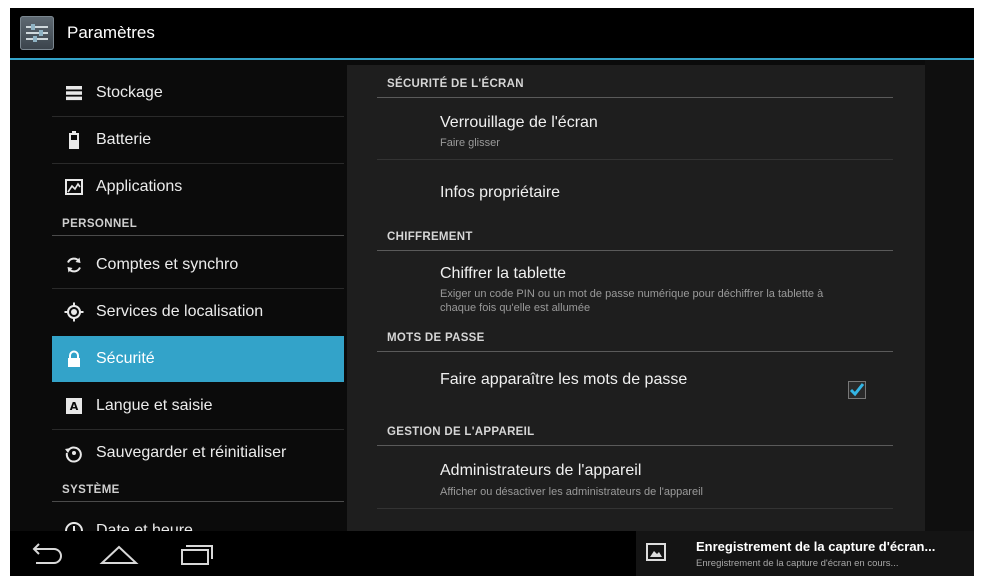 The width and height of the screenshot is (981, 585). Describe the element at coordinates (461, 432) in the screenshot. I see `section-header-device-admin: GESTION DE L'APPAREIL` at that location.